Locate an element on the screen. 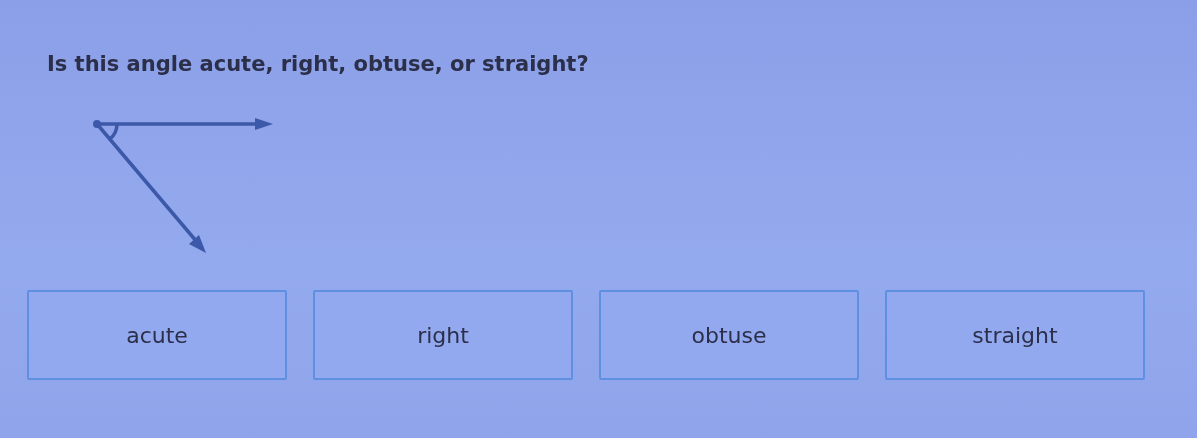 The image size is (1197, 438). answer-button: right is located at coordinates (443, 335).